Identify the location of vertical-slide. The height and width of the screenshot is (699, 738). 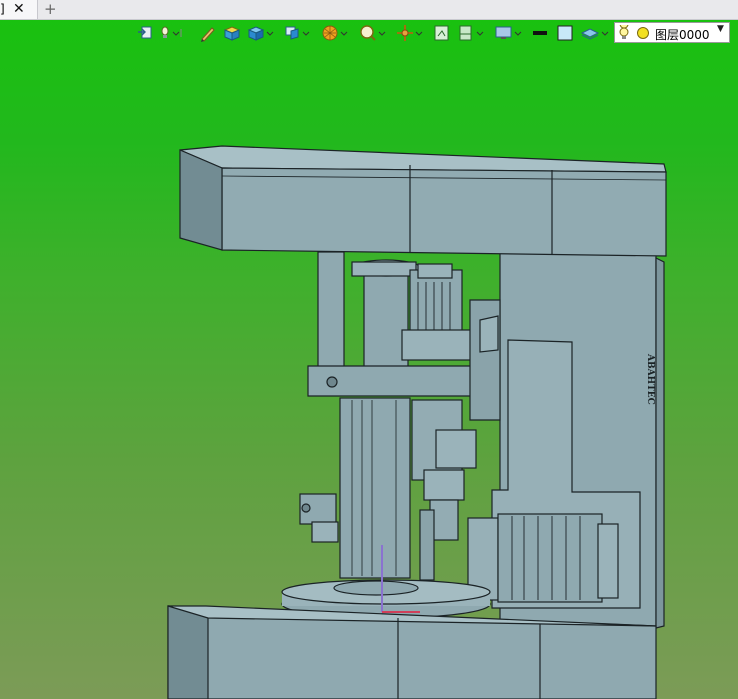
(375, 488).